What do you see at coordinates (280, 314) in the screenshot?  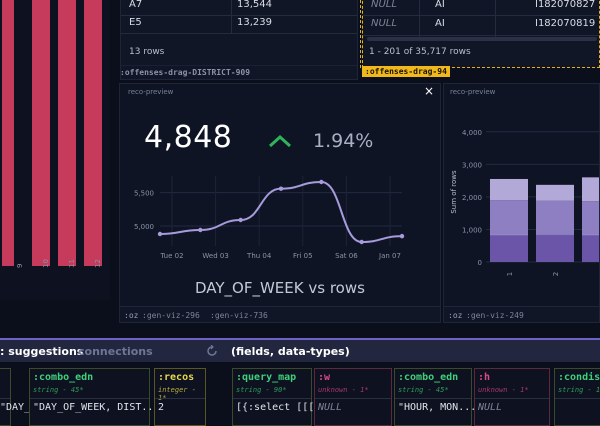 I see `preview-footer: :oz :gen-viz-296 :gen-viz-736` at bounding box center [280, 314].